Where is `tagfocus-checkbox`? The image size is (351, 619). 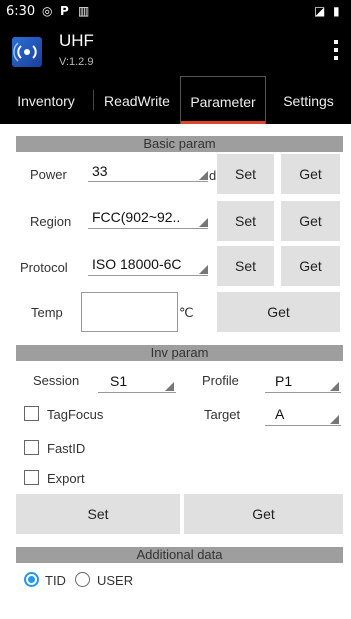 tagfocus-checkbox is located at coordinates (31, 413).